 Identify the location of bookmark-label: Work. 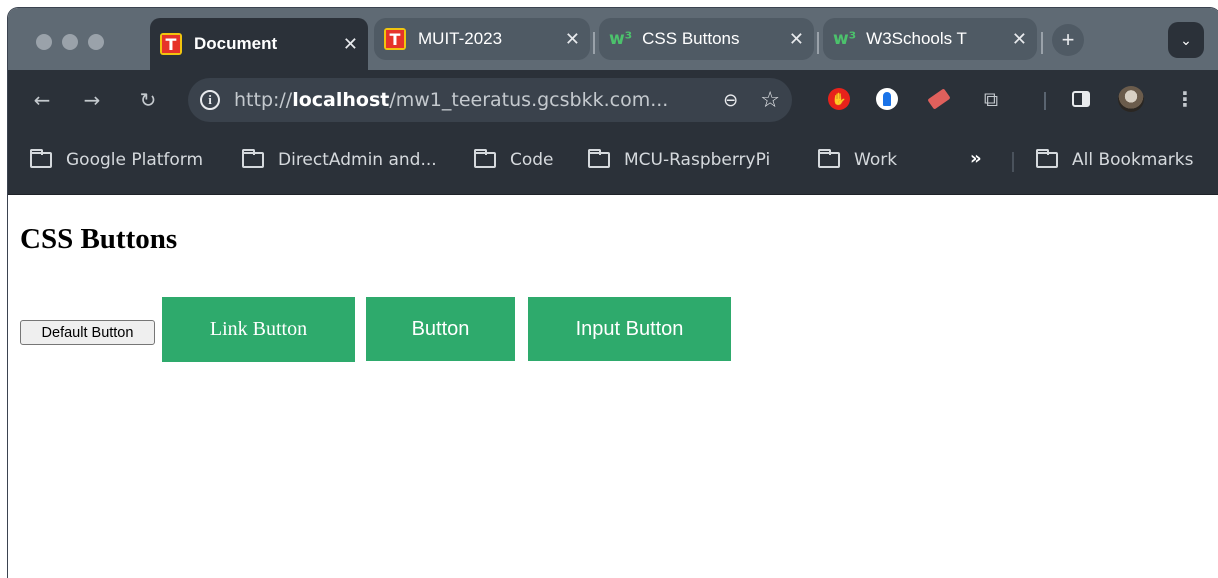
(876, 160).